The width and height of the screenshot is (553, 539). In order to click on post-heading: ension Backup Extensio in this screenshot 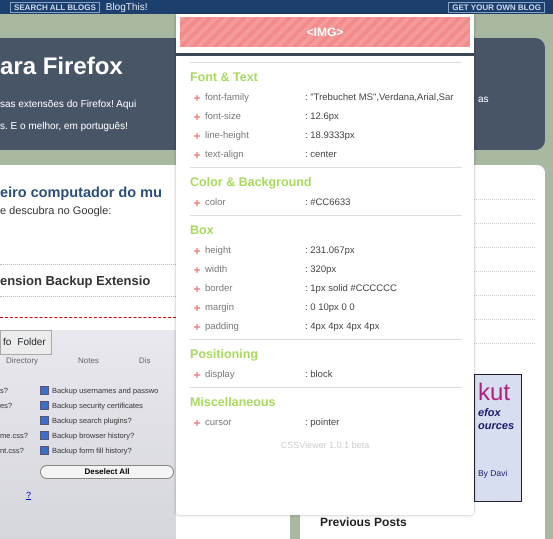, I will do `click(75, 281)`.